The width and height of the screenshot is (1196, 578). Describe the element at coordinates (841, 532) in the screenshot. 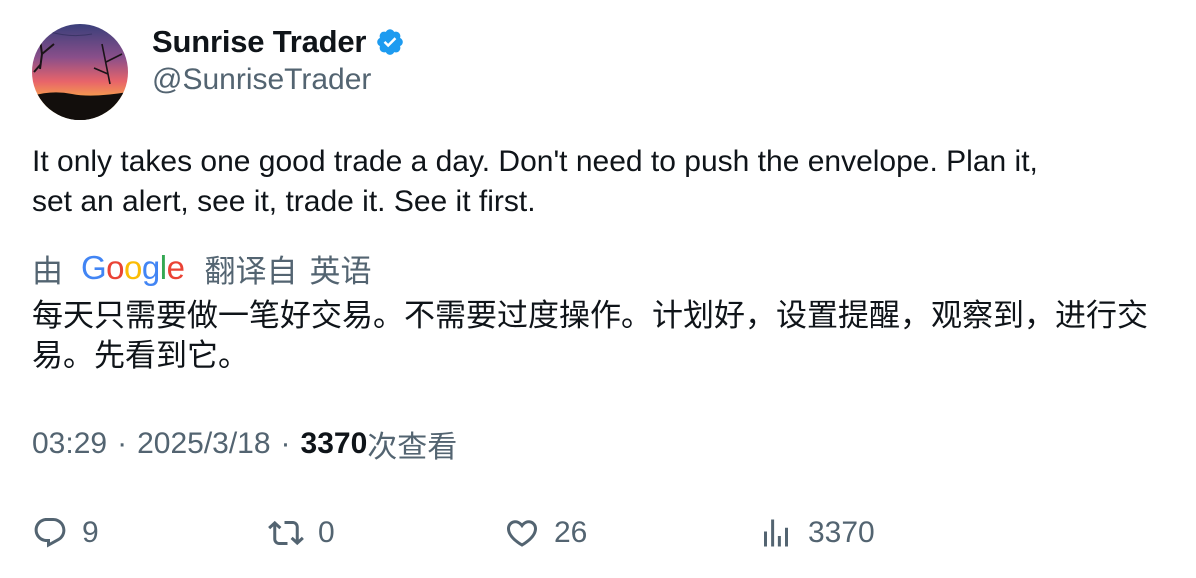

I see `views-action-count: 3370` at that location.